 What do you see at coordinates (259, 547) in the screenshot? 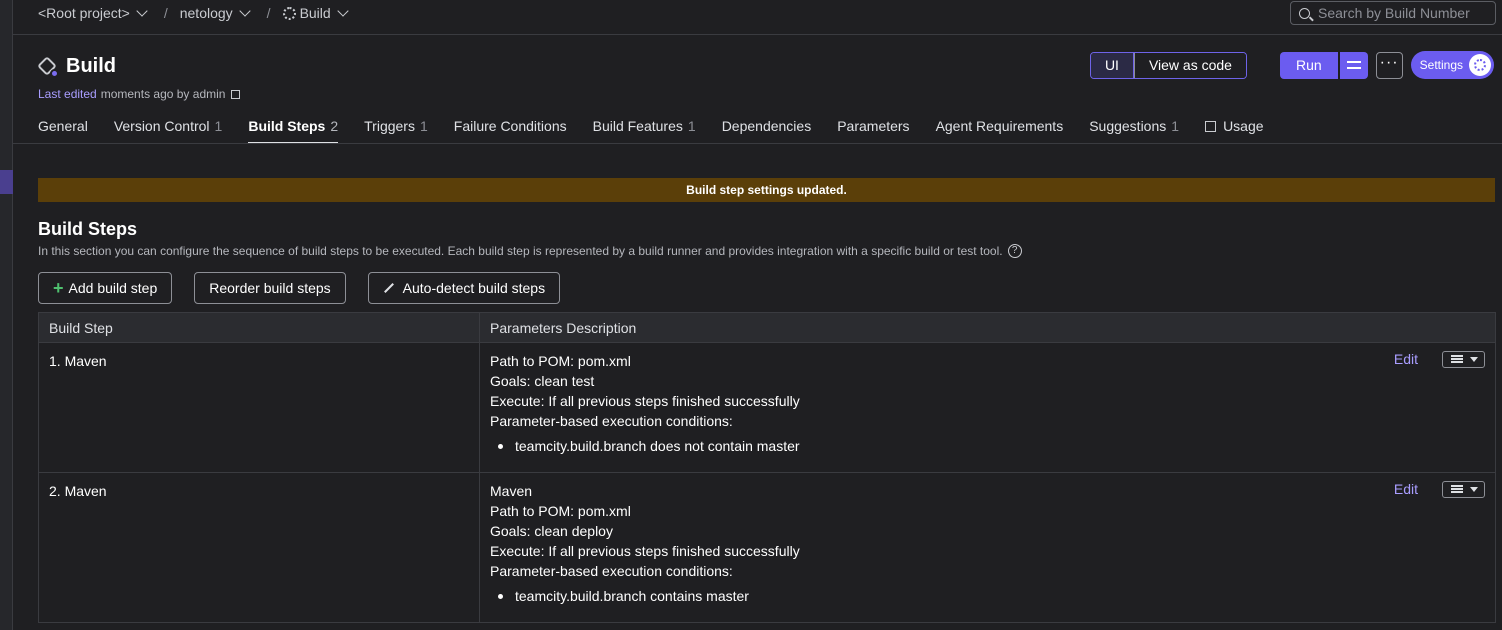
I see `build-step-name: 2. Maven` at bounding box center [259, 547].